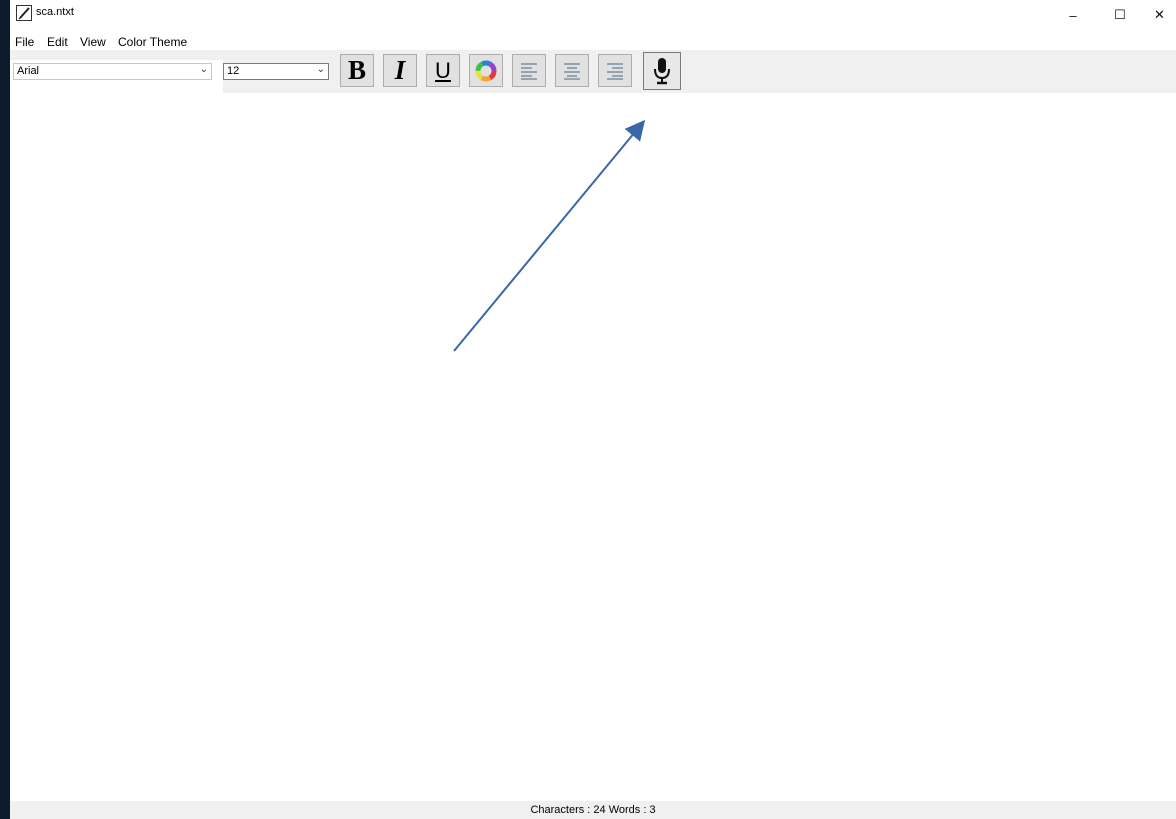  I want to click on annotation-arrow, so click(549, 235).